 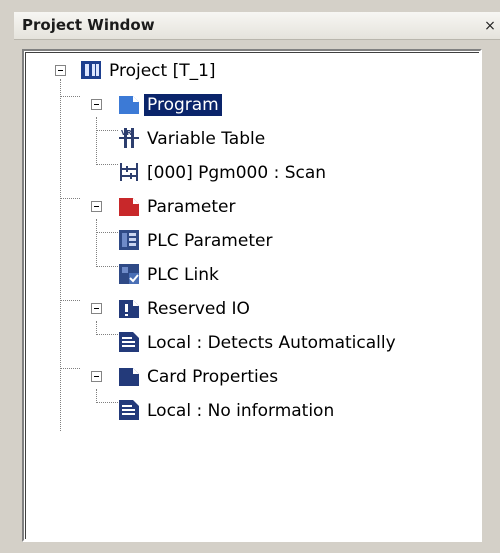 What do you see at coordinates (129, 274) in the screenshot?
I see `plc-link-icon` at bounding box center [129, 274].